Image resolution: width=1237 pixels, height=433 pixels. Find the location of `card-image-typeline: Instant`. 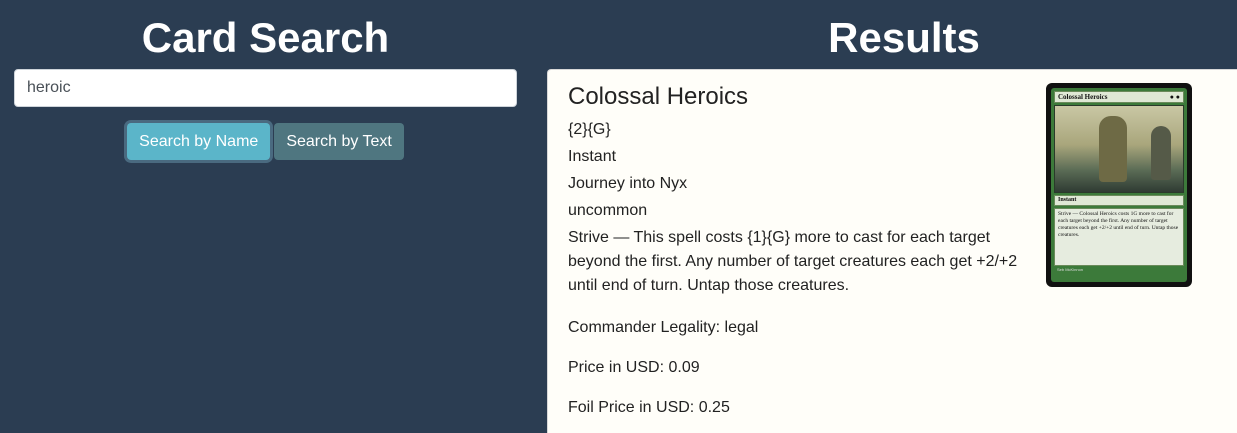

card-image-typeline: Instant is located at coordinates (1119, 200).